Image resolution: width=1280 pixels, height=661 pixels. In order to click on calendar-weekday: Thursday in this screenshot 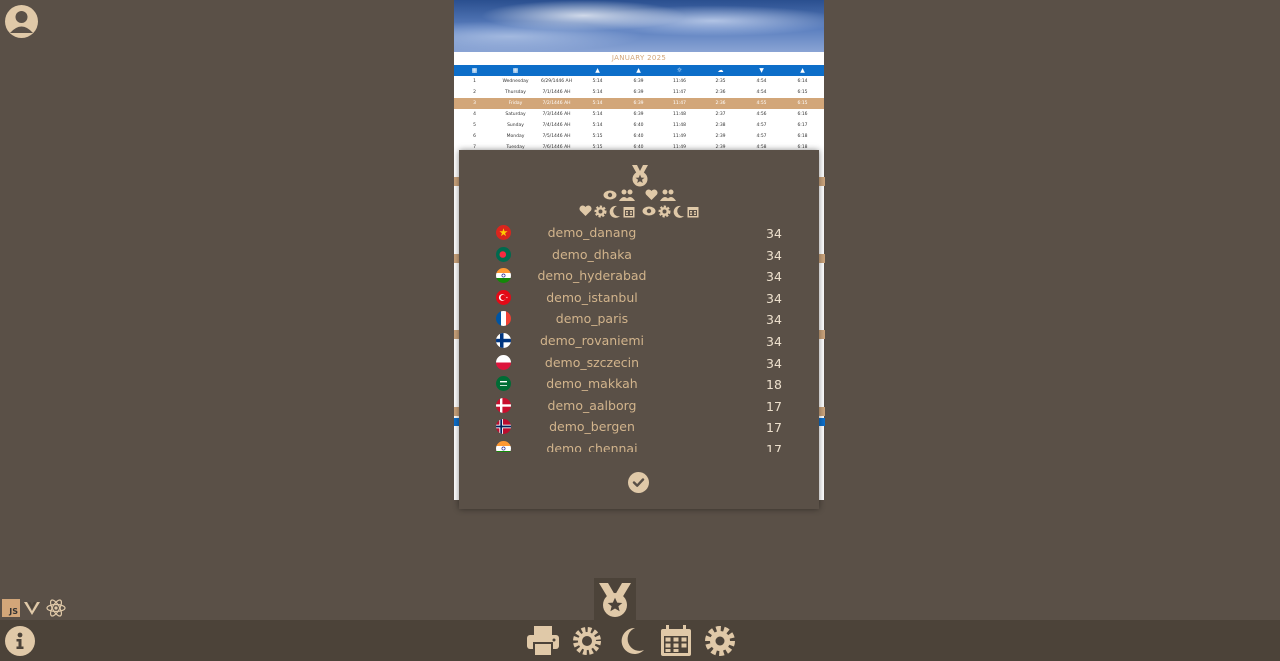, I will do `click(515, 92)`.